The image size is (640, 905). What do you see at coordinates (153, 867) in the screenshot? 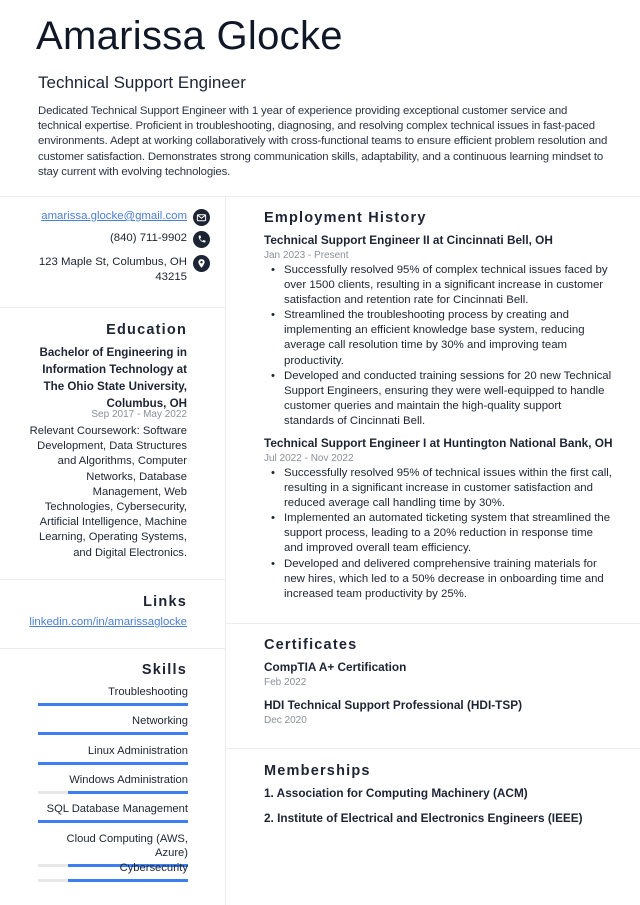
I see `skill-name: Cybersecurity` at bounding box center [153, 867].